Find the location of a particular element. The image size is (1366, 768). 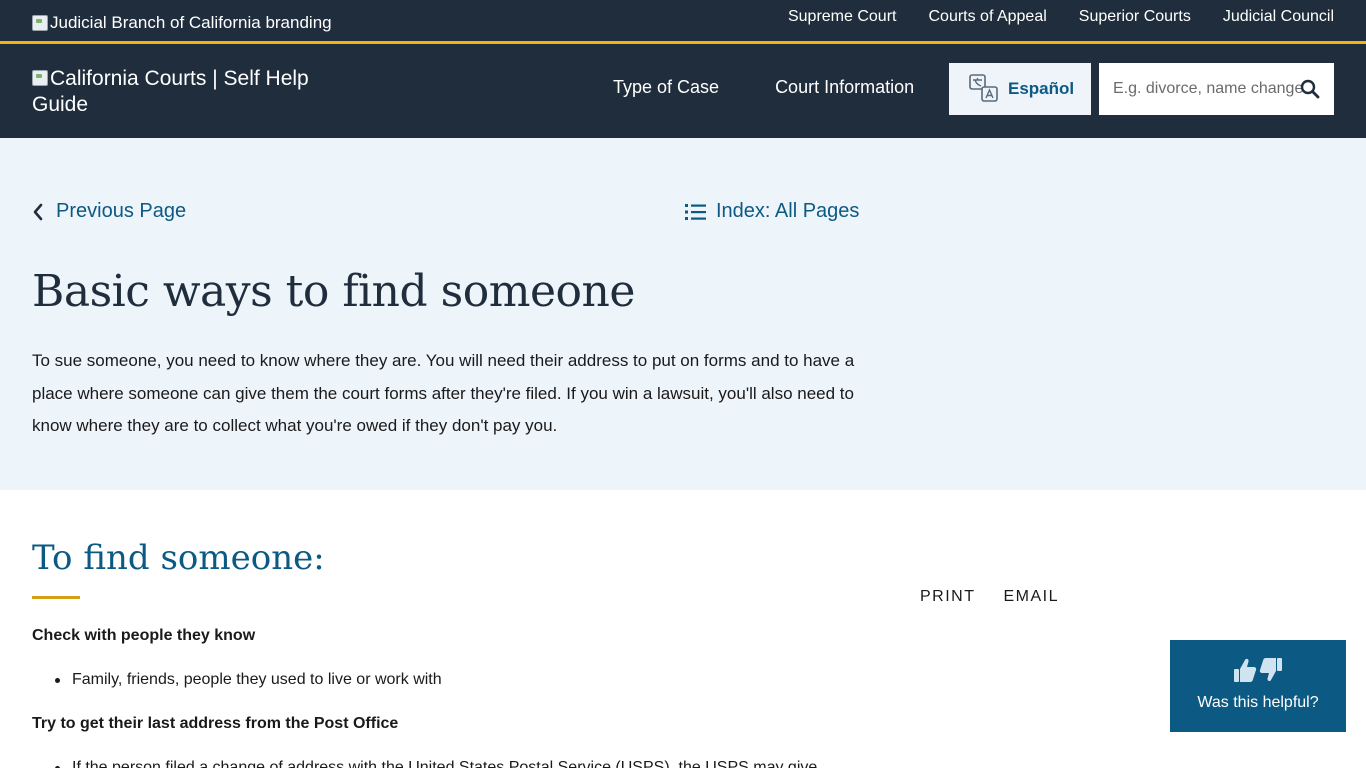

judicial-branch-branding: Judicial Branch of California branding is located at coordinates (182, 23).